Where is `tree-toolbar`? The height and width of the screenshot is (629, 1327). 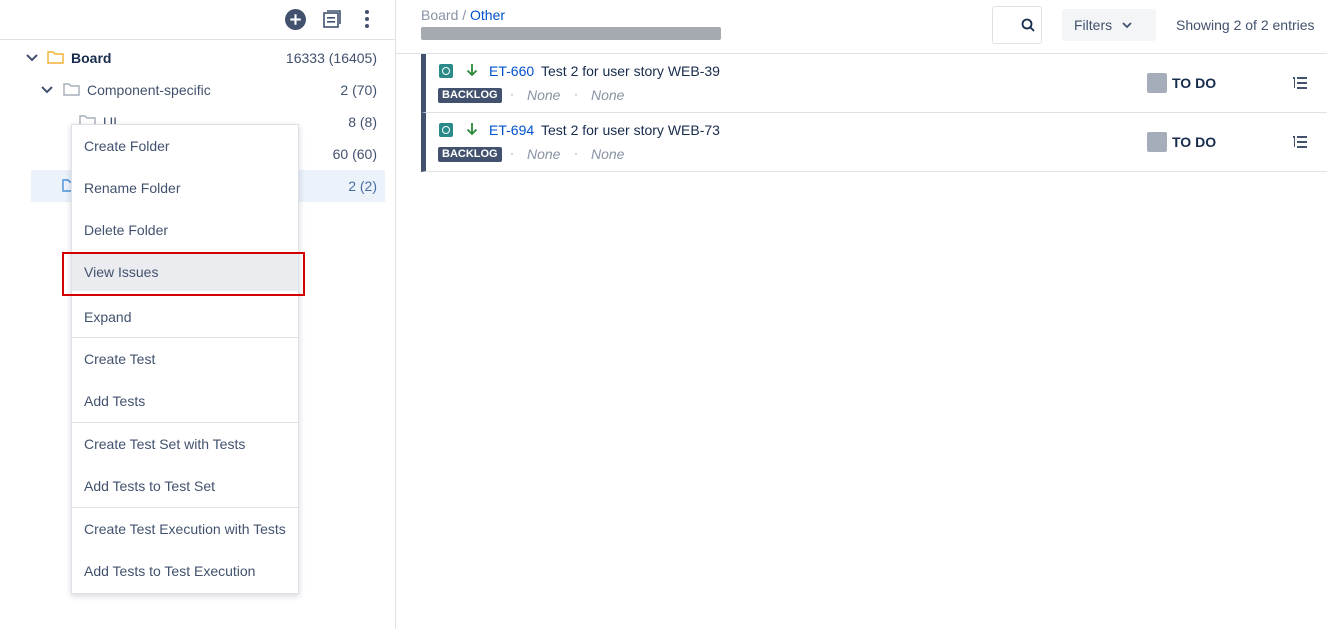
tree-toolbar is located at coordinates (197, 20).